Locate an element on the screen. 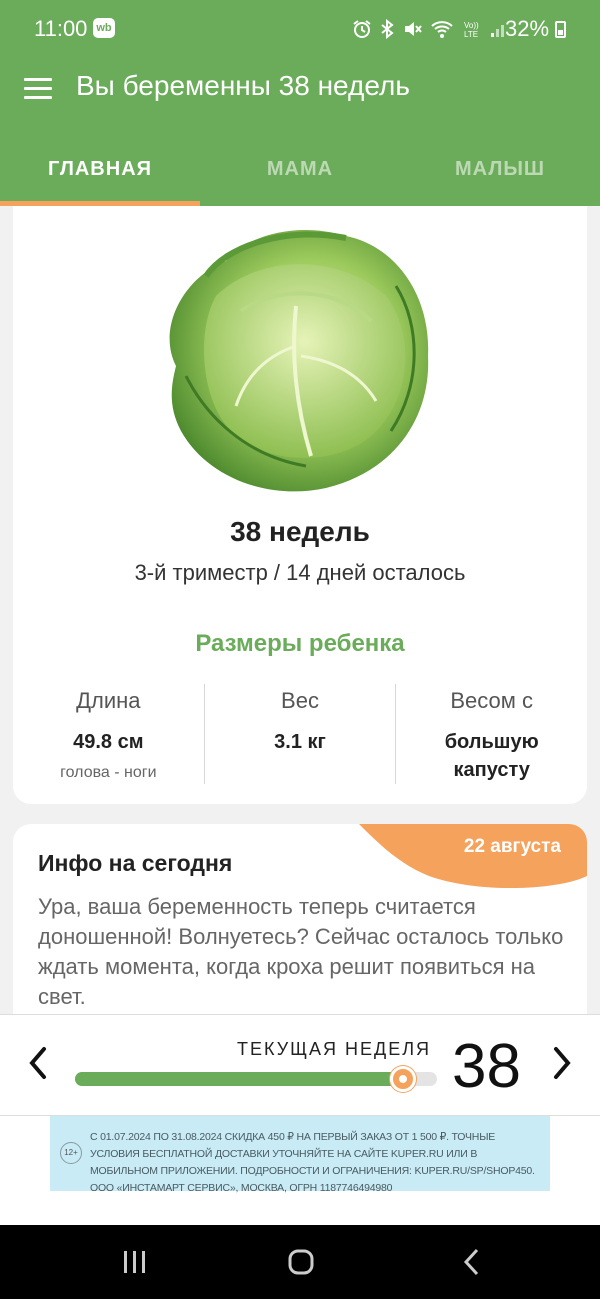  mute-icon is located at coordinates (412, 31).